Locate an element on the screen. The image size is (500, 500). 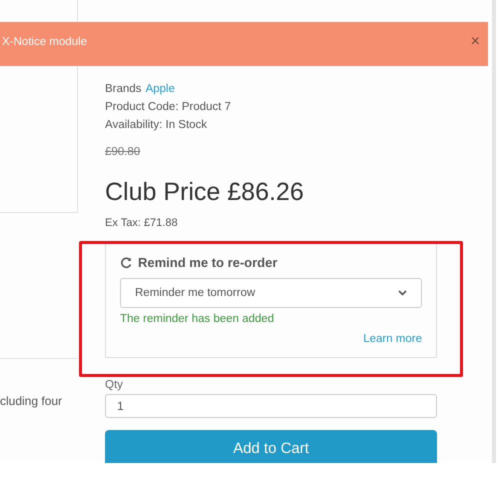
reminder-select: Reminder me tomorrow is located at coordinates (271, 293).